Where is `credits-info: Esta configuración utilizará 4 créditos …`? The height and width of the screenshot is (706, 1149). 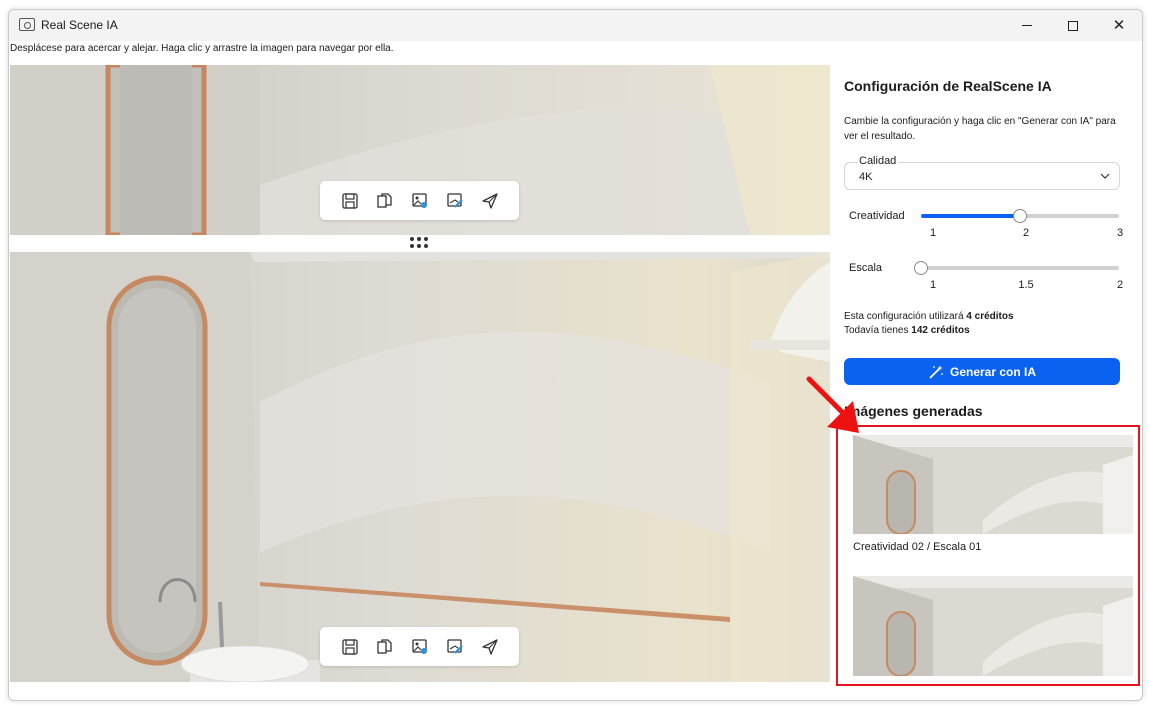
credits-info: Esta configuración utilizará 4 créditos … is located at coordinates (929, 324).